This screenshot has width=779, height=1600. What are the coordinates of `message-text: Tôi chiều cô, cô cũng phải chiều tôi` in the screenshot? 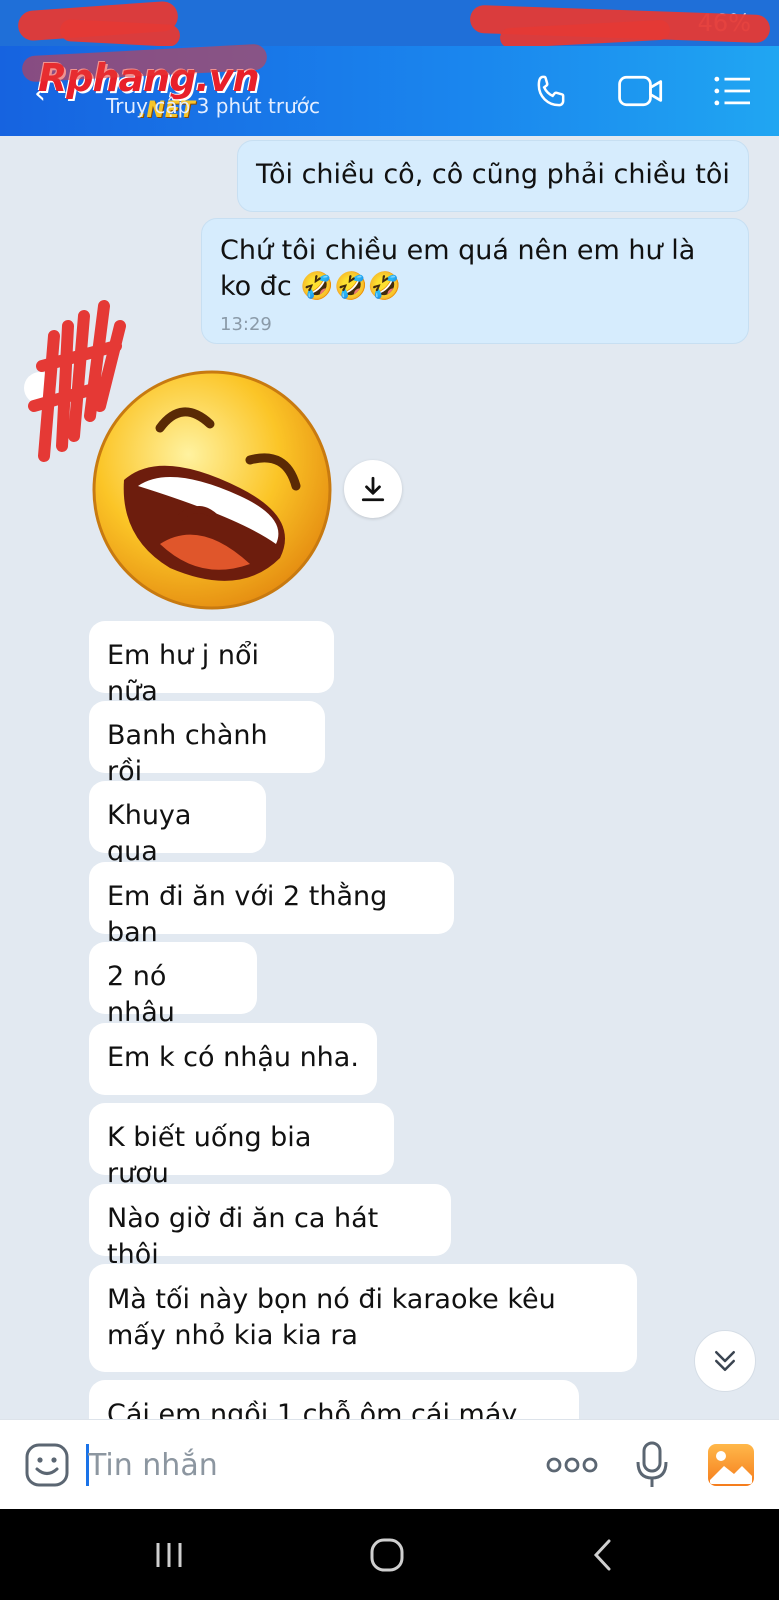 It's located at (493, 174).